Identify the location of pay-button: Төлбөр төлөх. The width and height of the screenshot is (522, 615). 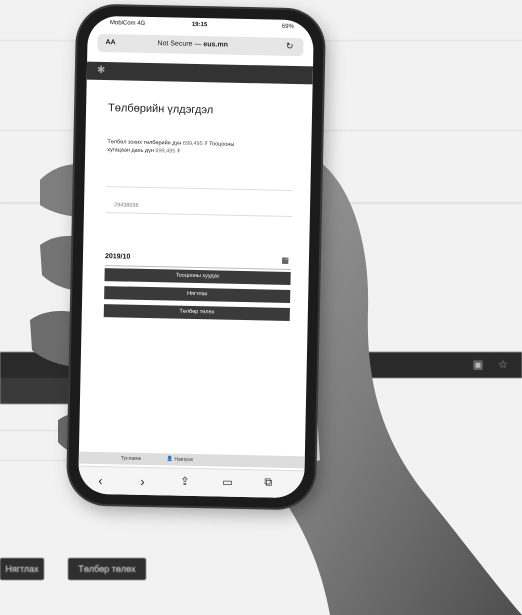
(196, 312).